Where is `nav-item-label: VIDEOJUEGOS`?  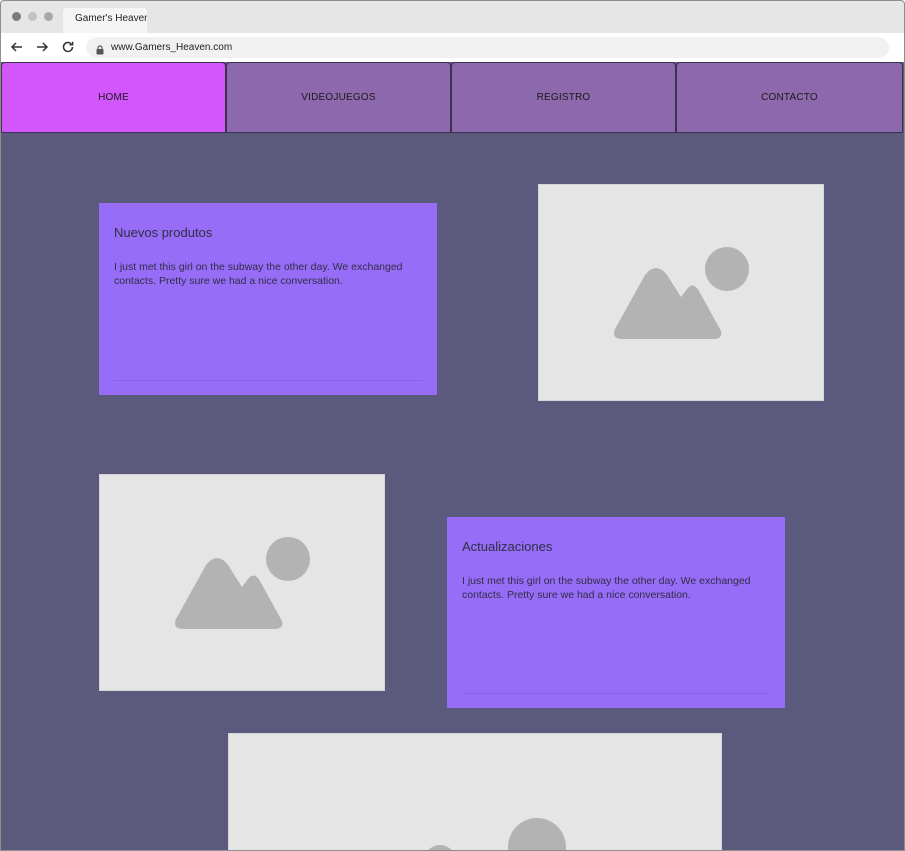 nav-item-label: VIDEOJUEGOS is located at coordinates (338, 97).